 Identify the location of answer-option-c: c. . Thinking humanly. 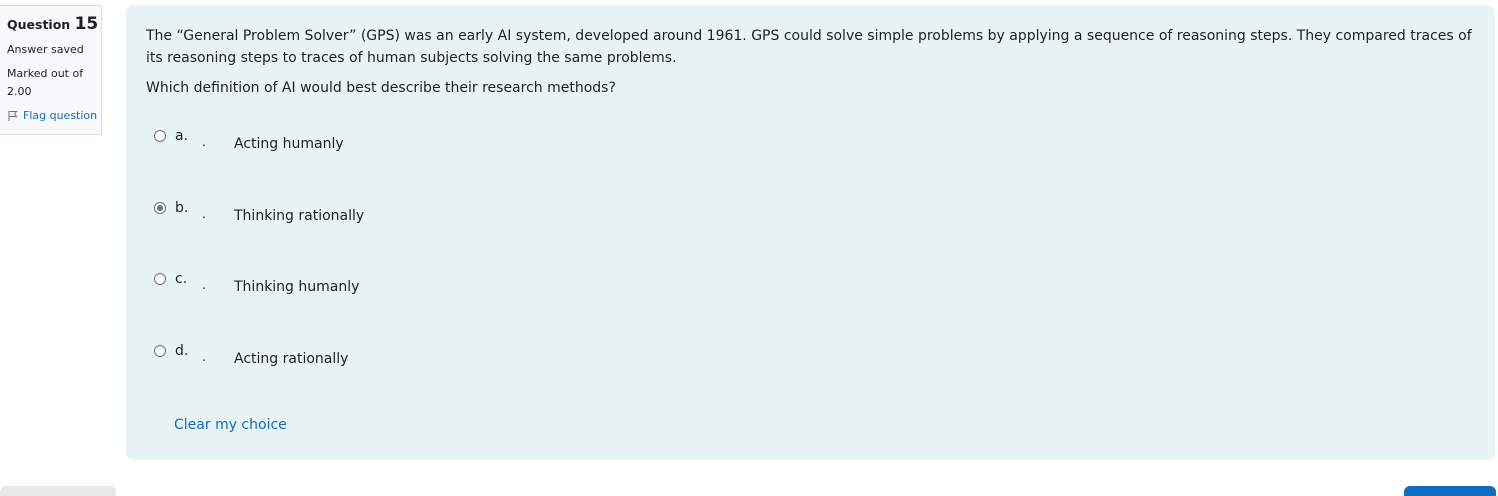
(454, 306).